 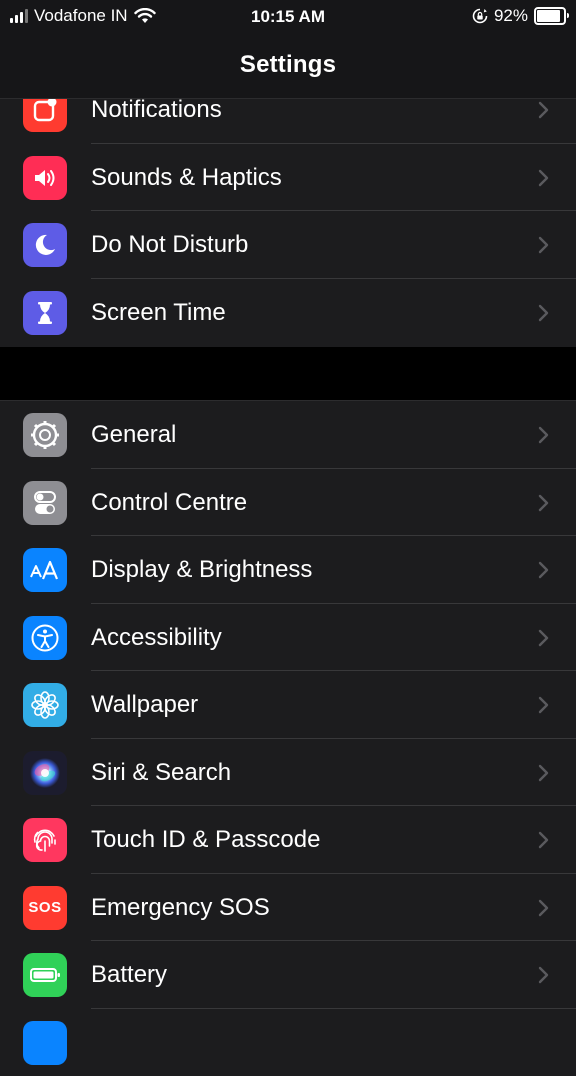 What do you see at coordinates (480, 16) in the screenshot?
I see `orientation-lock-icon` at bounding box center [480, 16].